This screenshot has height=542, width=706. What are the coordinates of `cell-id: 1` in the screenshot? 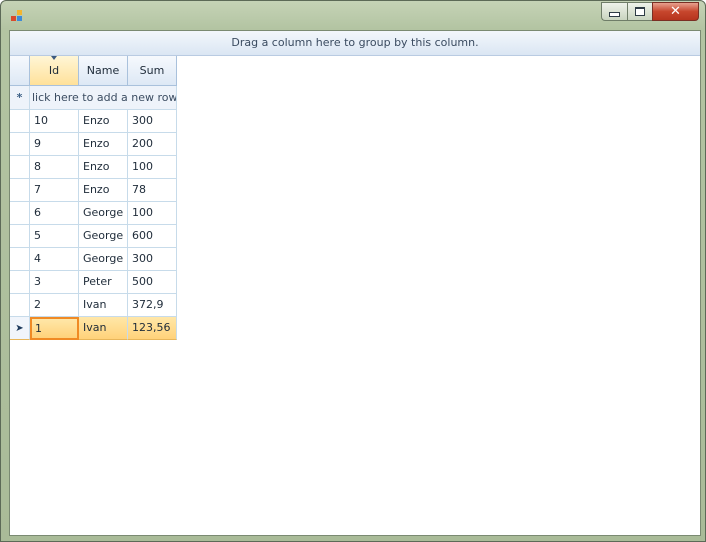 It's located at (54, 328).